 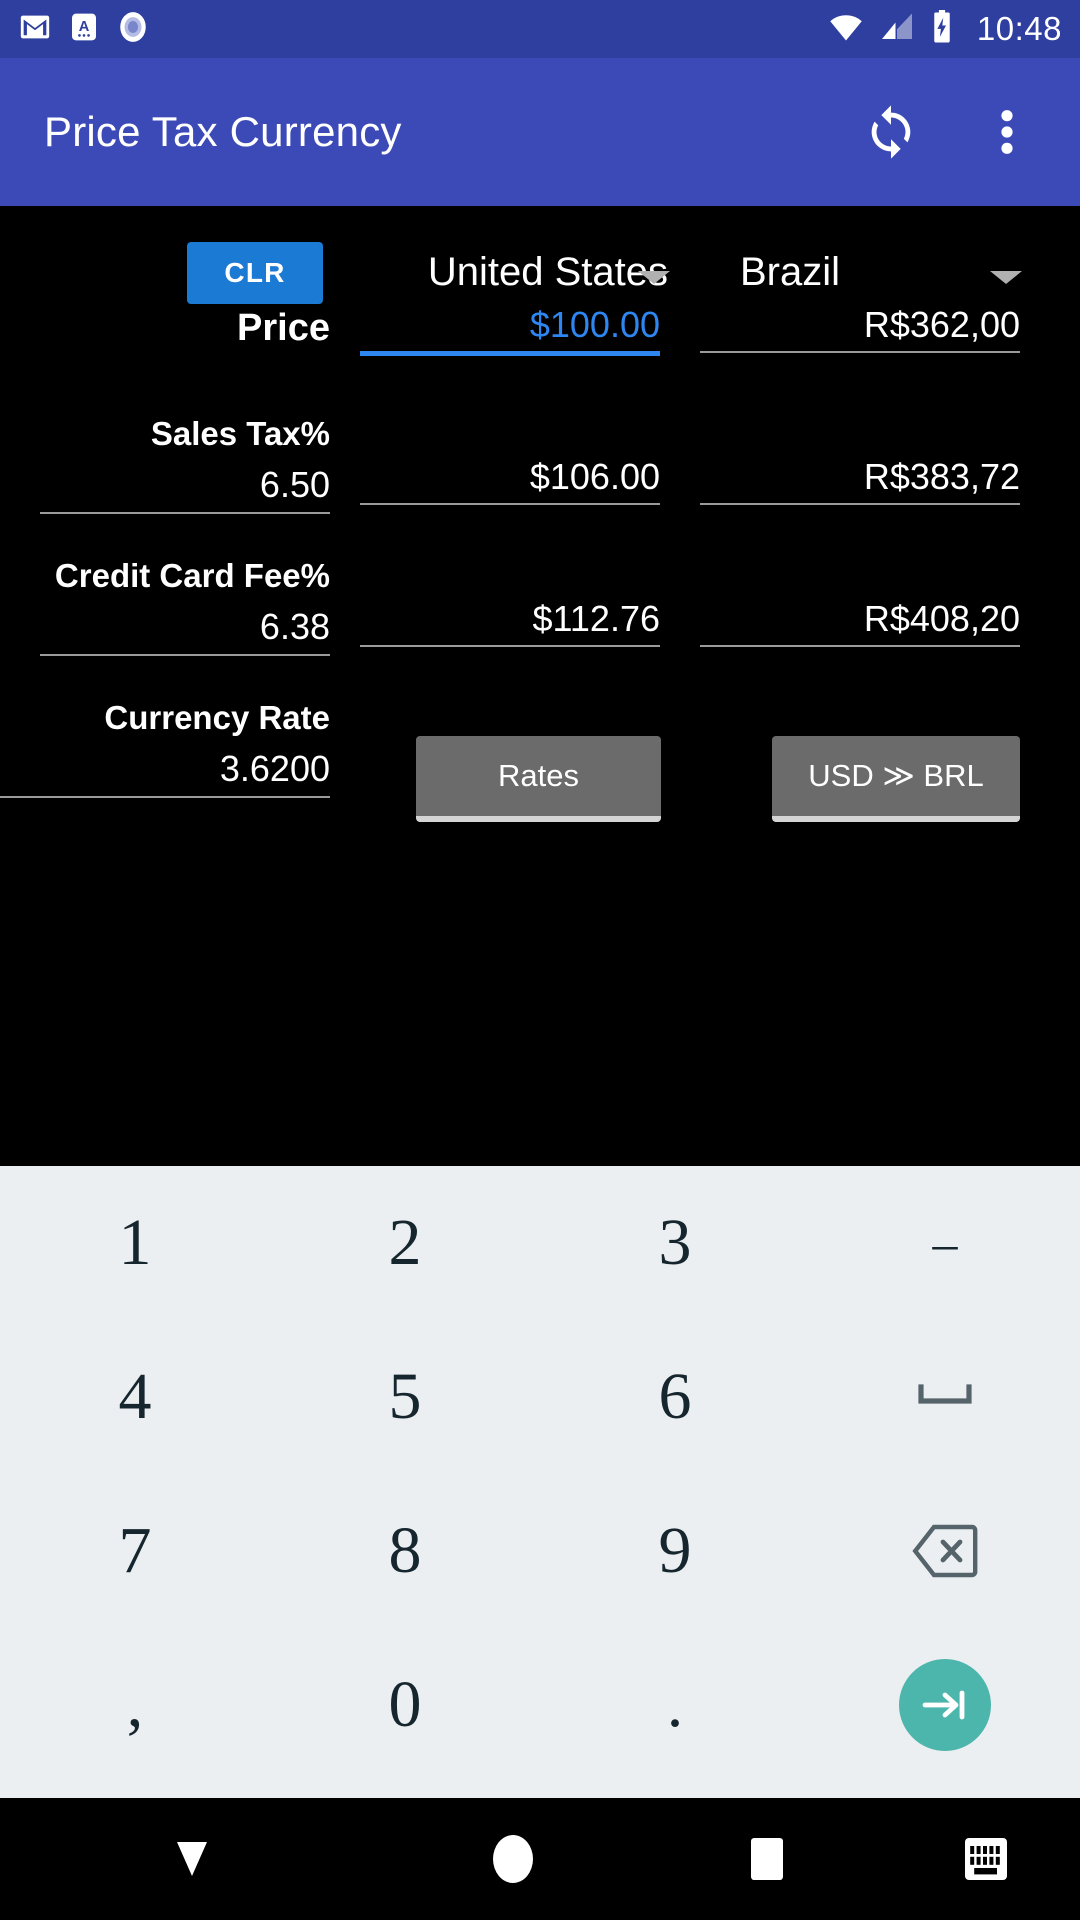 What do you see at coordinates (405, 1243) in the screenshot?
I see `key-2: 2` at bounding box center [405, 1243].